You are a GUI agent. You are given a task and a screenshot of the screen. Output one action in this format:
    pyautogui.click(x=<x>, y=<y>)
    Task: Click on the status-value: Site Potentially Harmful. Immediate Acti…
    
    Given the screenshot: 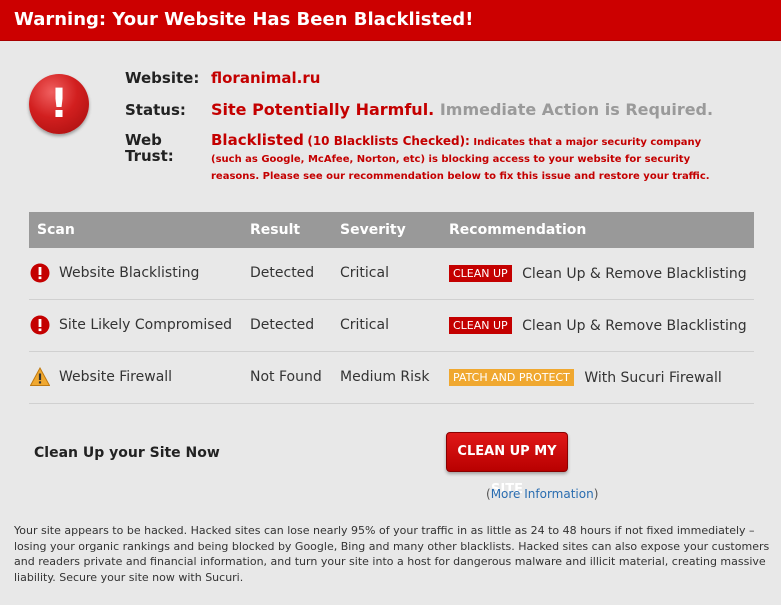 What is the action you would take?
    pyautogui.click(x=462, y=109)
    